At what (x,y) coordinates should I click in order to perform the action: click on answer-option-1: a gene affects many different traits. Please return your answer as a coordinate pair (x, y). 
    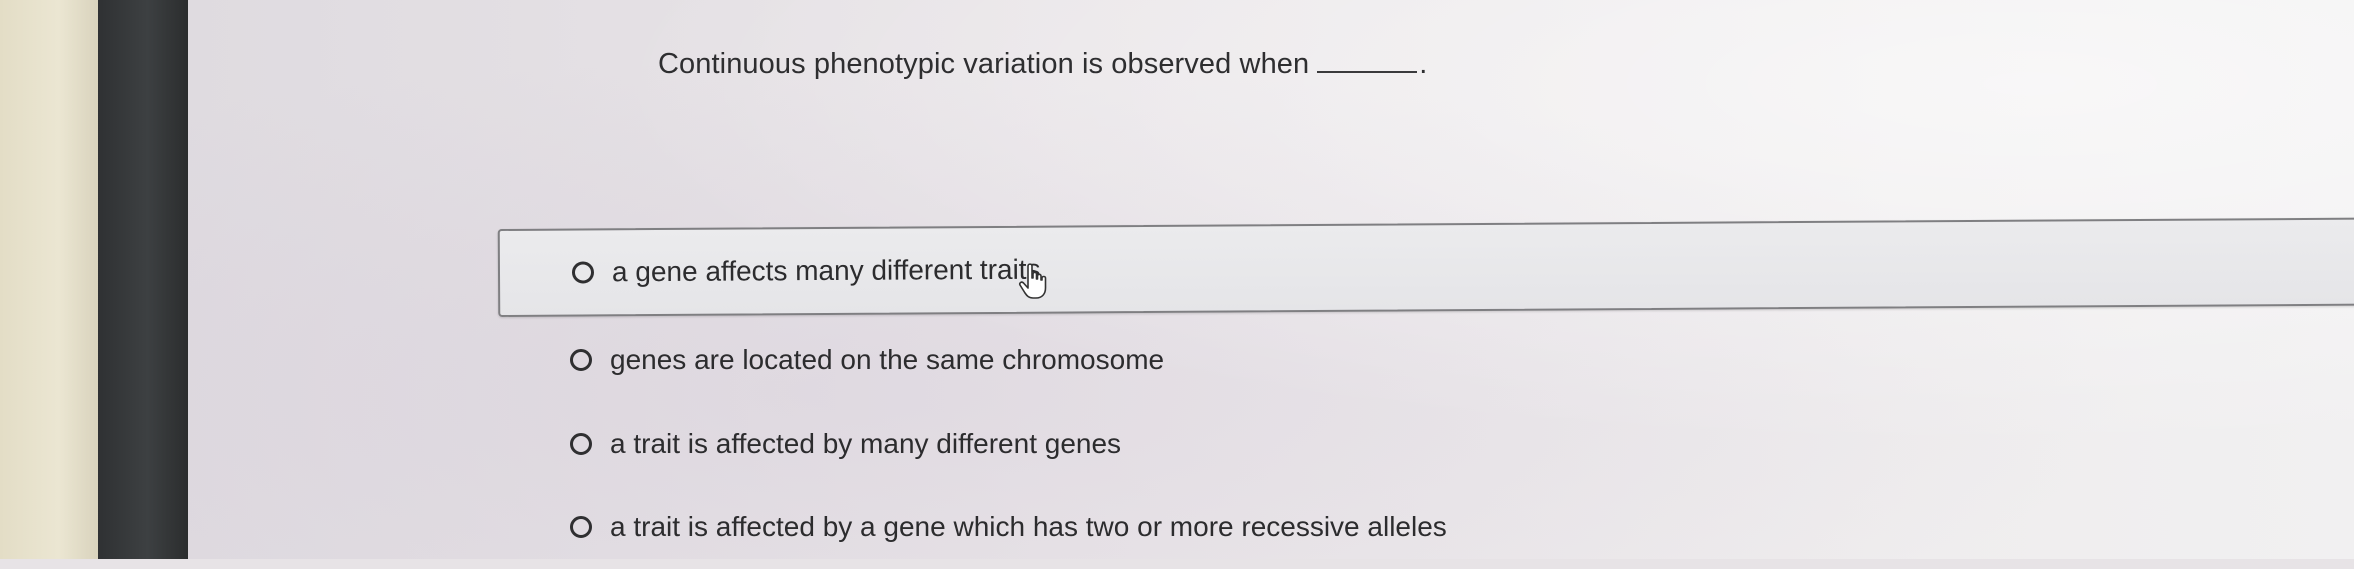
    Looking at the image, I should click on (1425, 267).